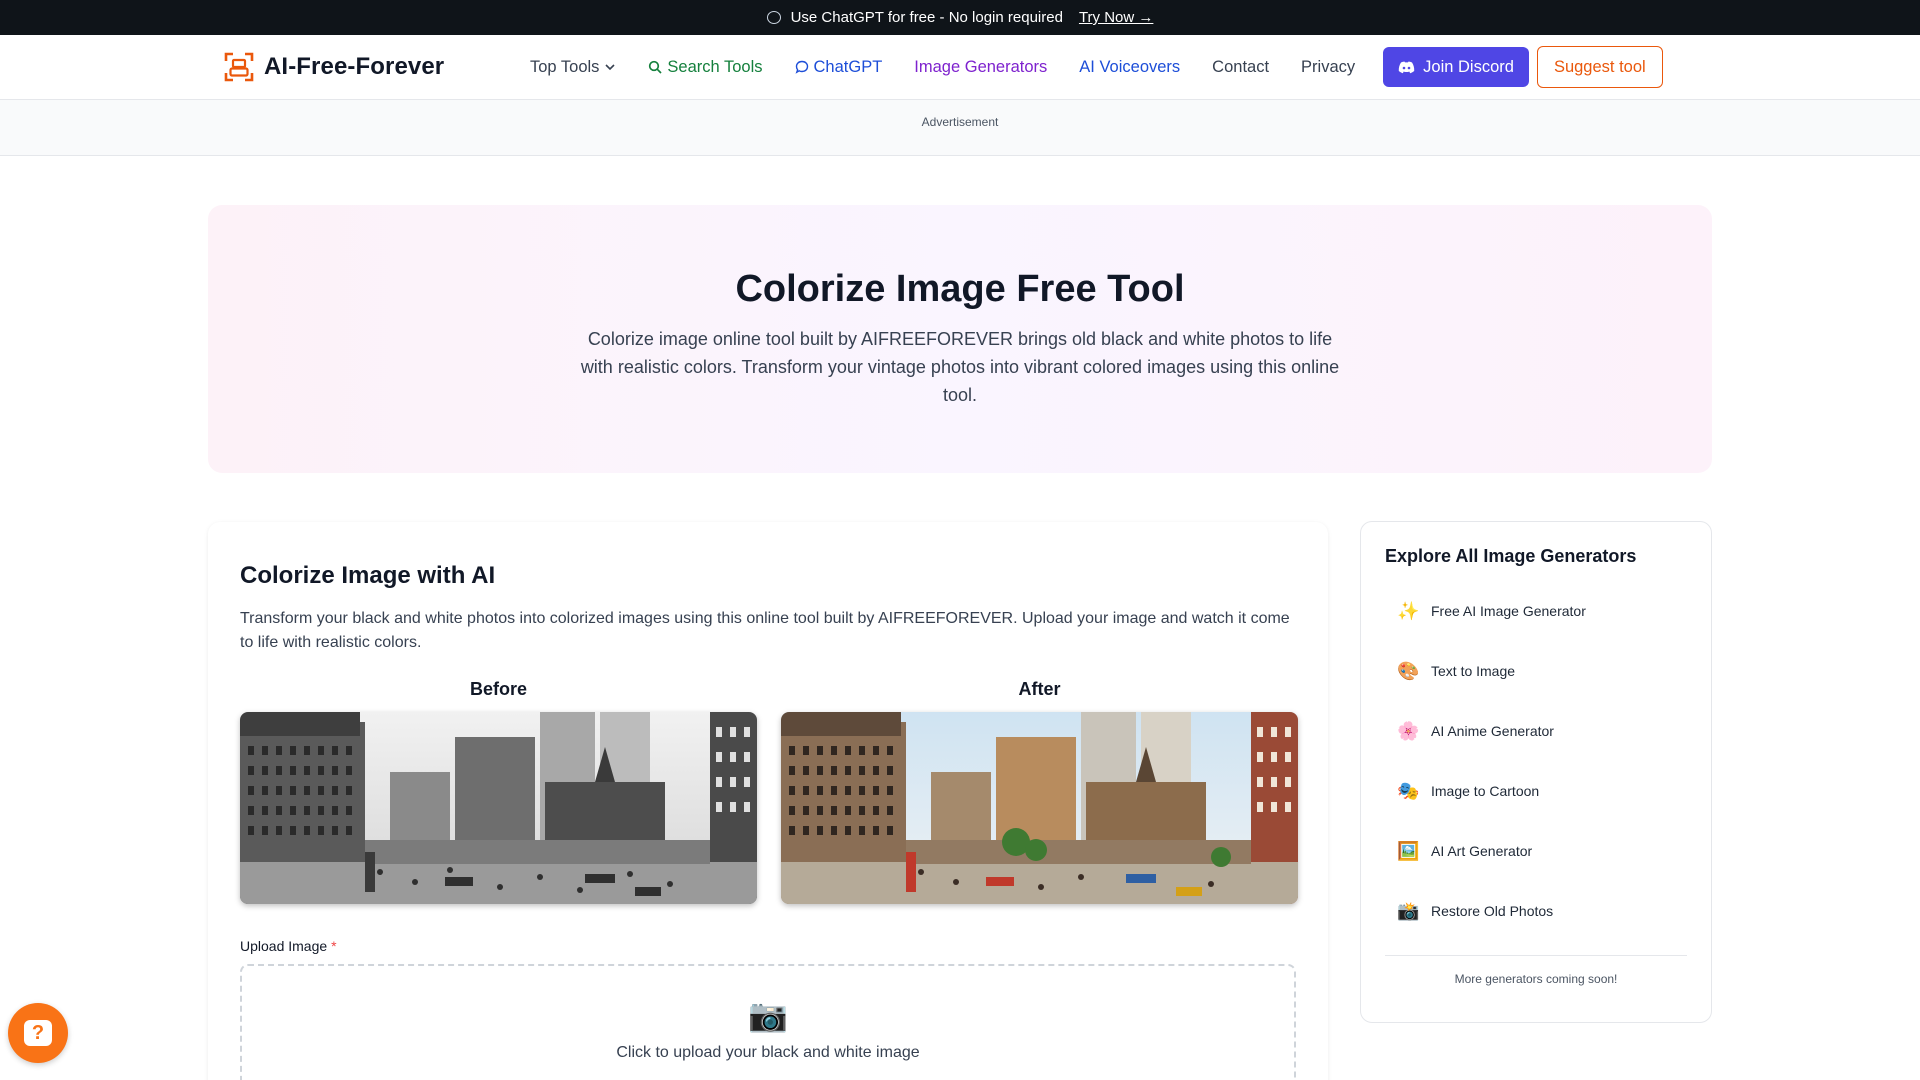 Image resolution: width=1920 pixels, height=1080 pixels. Describe the element at coordinates (926, 17) in the screenshot. I see `banner-text: Use ChatGPT for free - No login required` at that location.